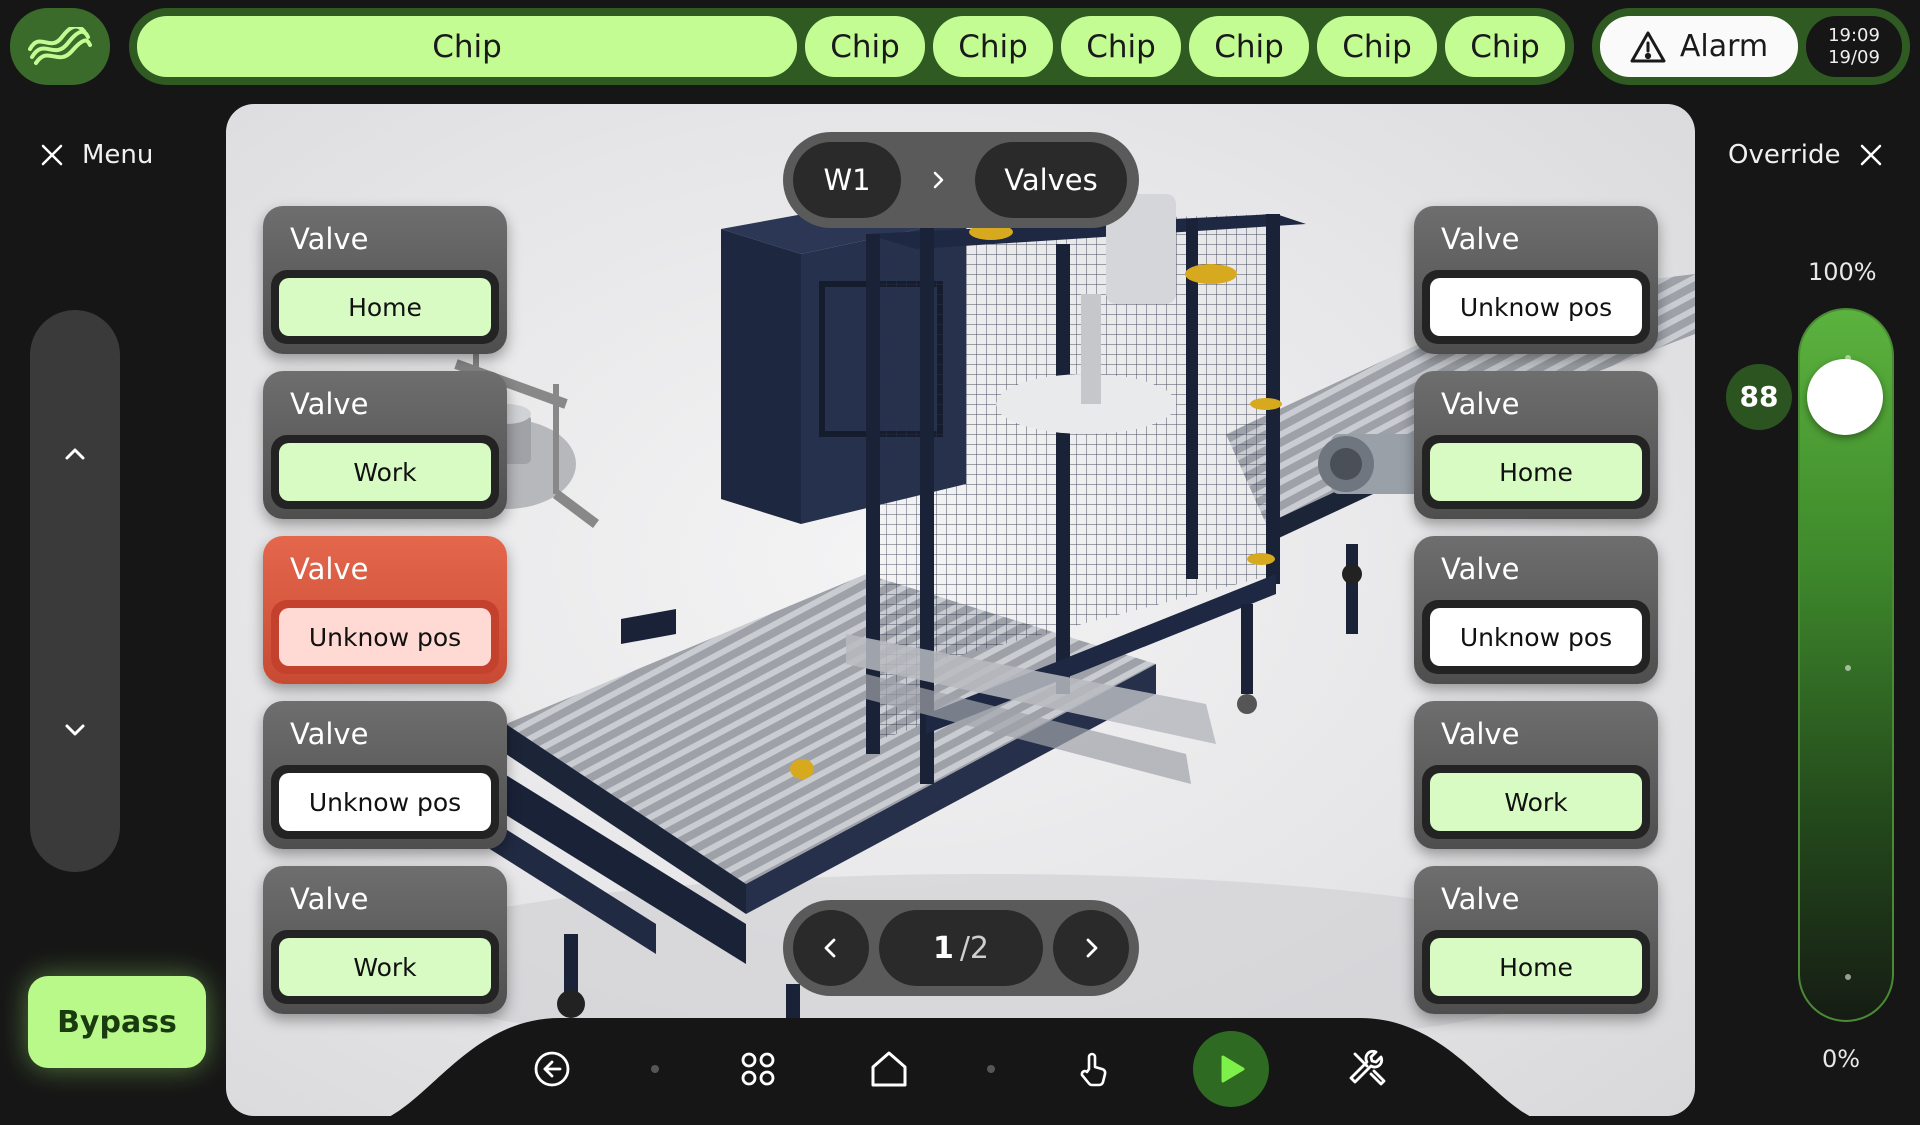  I want to click on tools-button, so click(1368, 1069).